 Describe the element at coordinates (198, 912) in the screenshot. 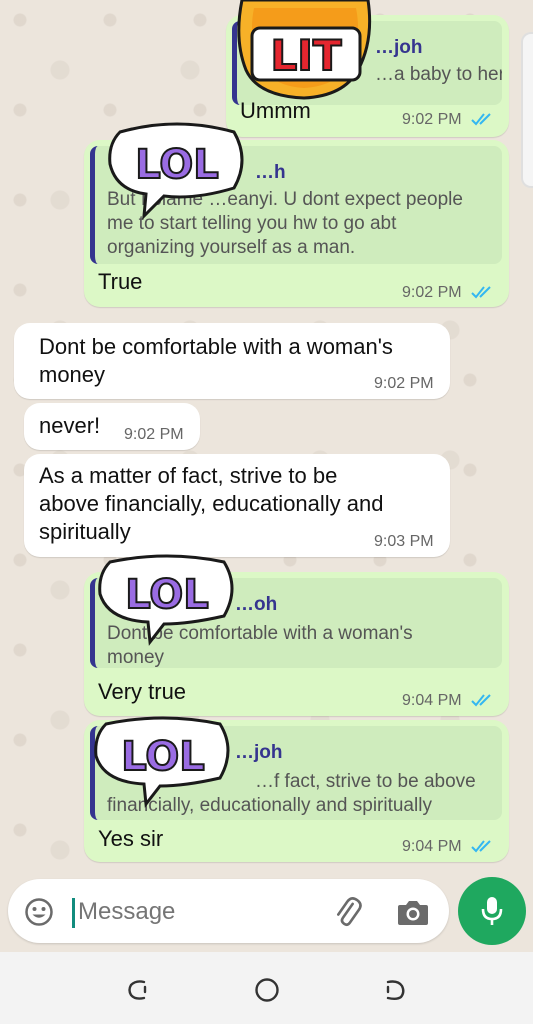

I see `message-input` at that location.